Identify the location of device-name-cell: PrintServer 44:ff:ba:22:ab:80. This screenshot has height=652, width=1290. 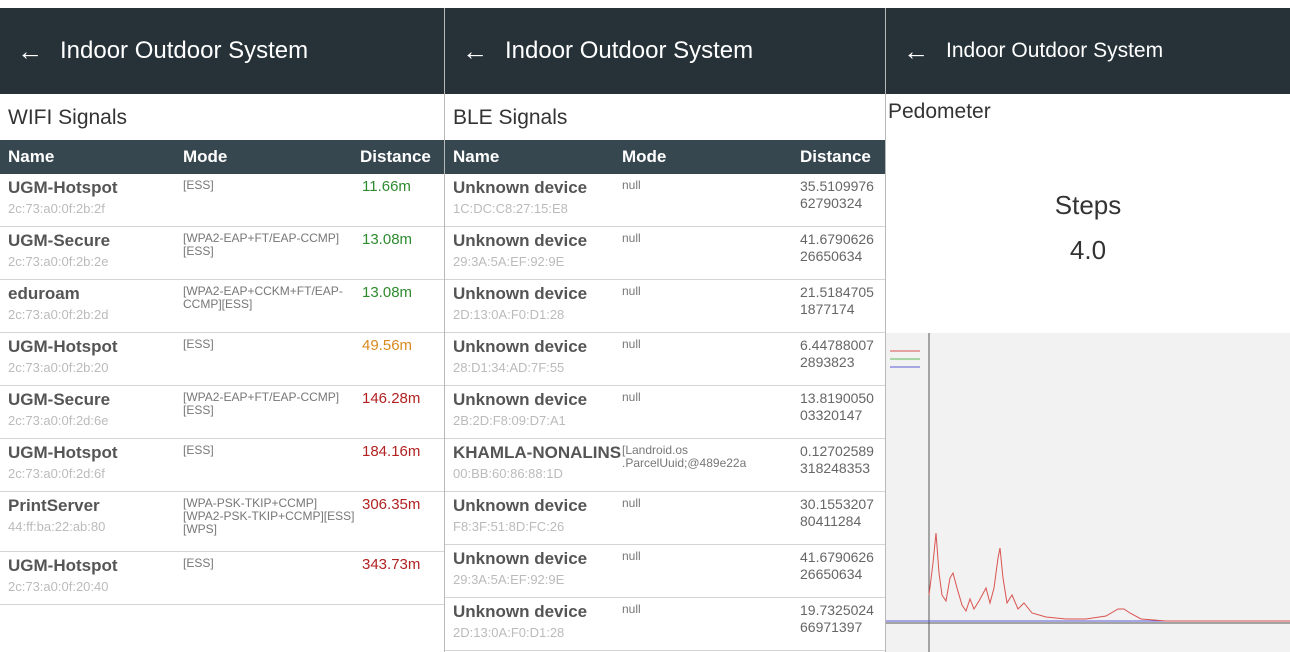
(56, 515).